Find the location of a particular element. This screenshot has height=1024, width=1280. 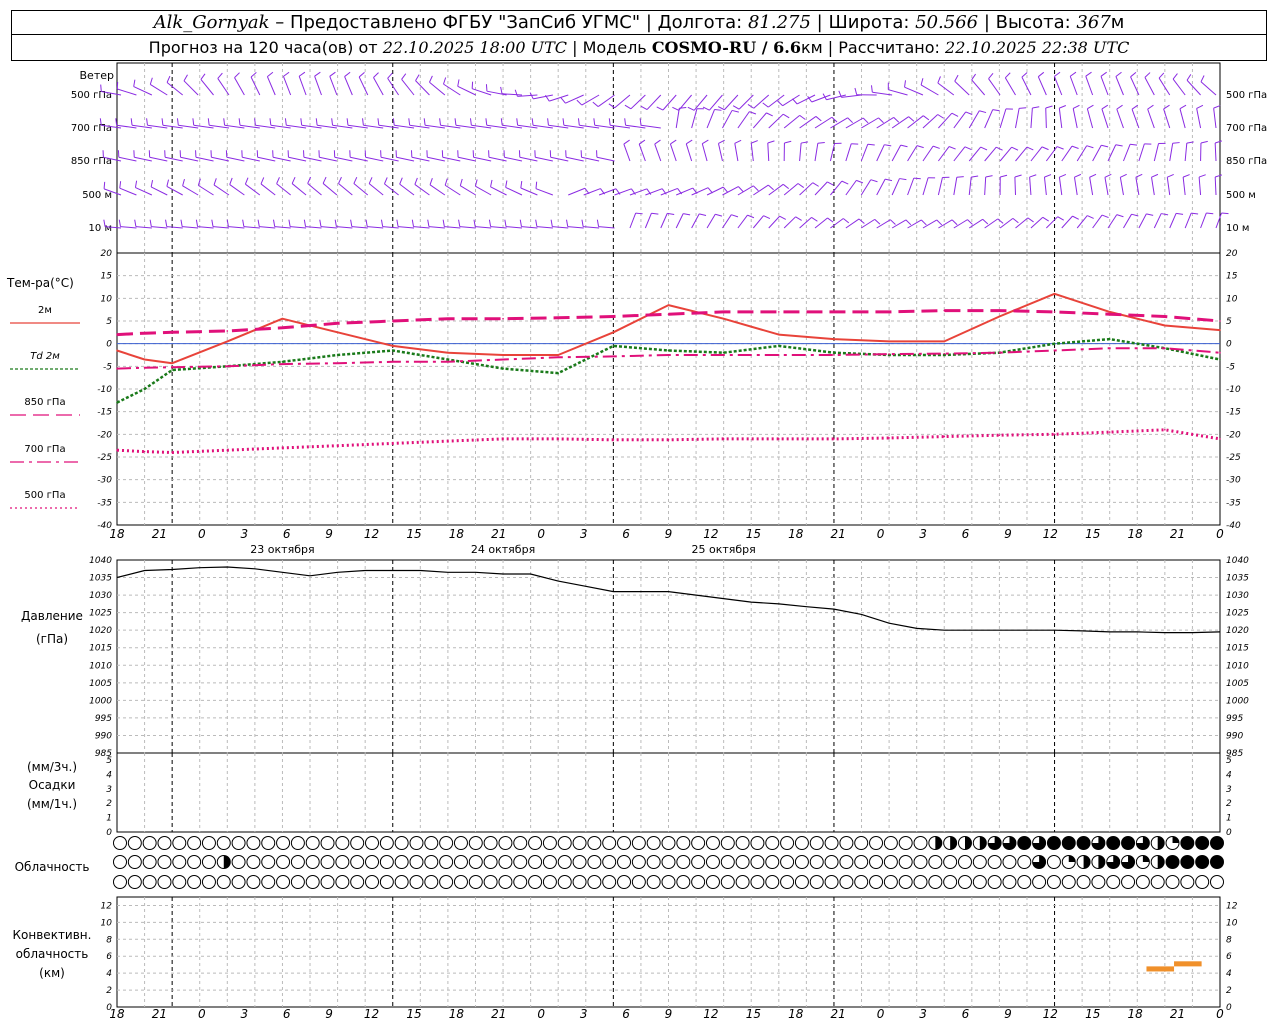

wind-level-label-left: 500 гПа is located at coordinates (91, 95).